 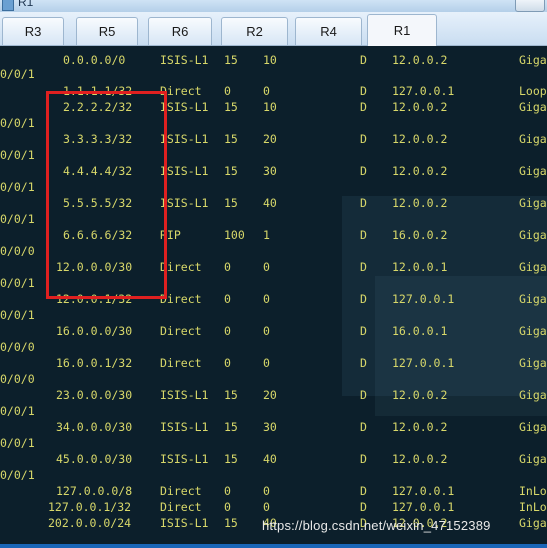 I want to click on device-tab-bar: R3 R5 R6 R2 R4 R1, so click(x=273, y=29).